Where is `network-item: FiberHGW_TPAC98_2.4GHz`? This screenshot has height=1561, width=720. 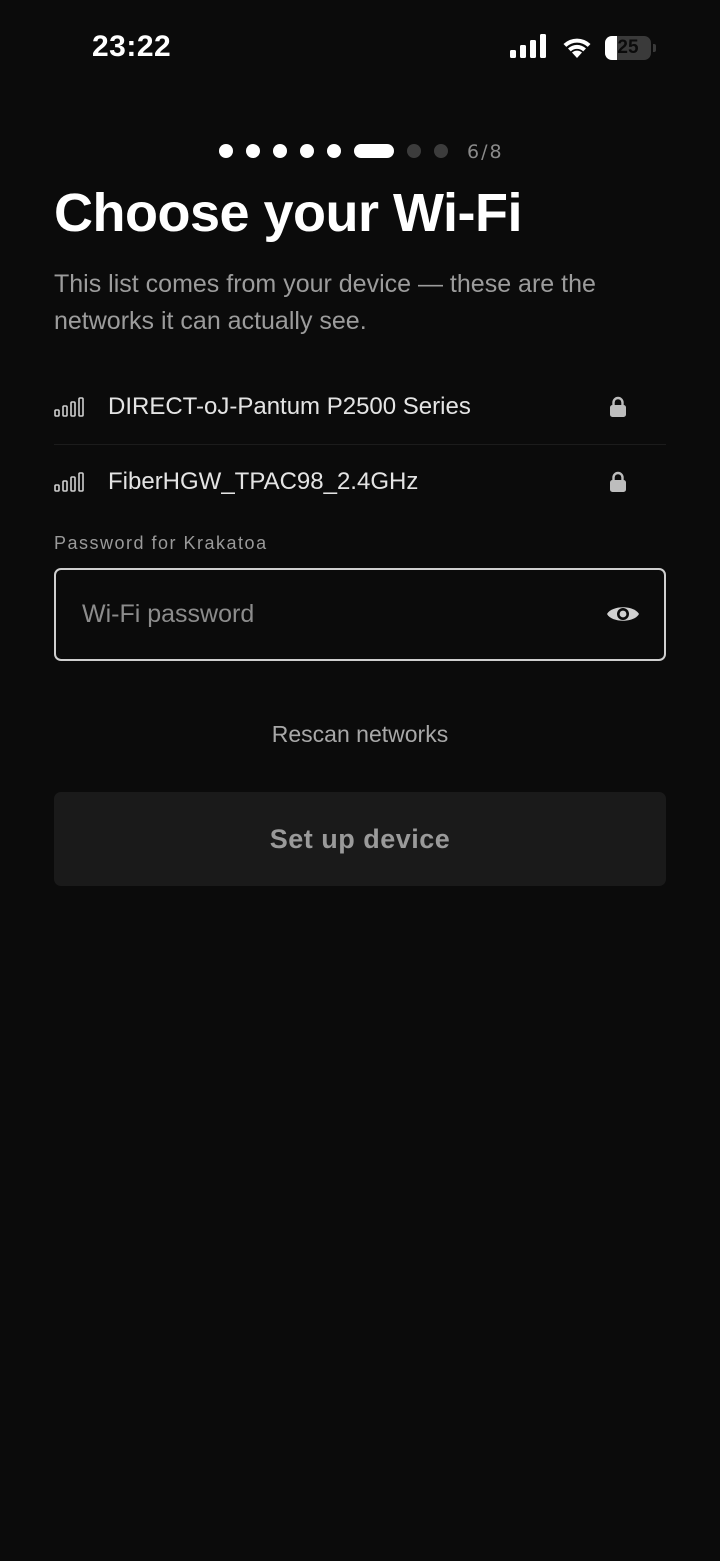 network-item: FiberHGW_TPAC98_2.4GHz is located at coordinates (360, 482).